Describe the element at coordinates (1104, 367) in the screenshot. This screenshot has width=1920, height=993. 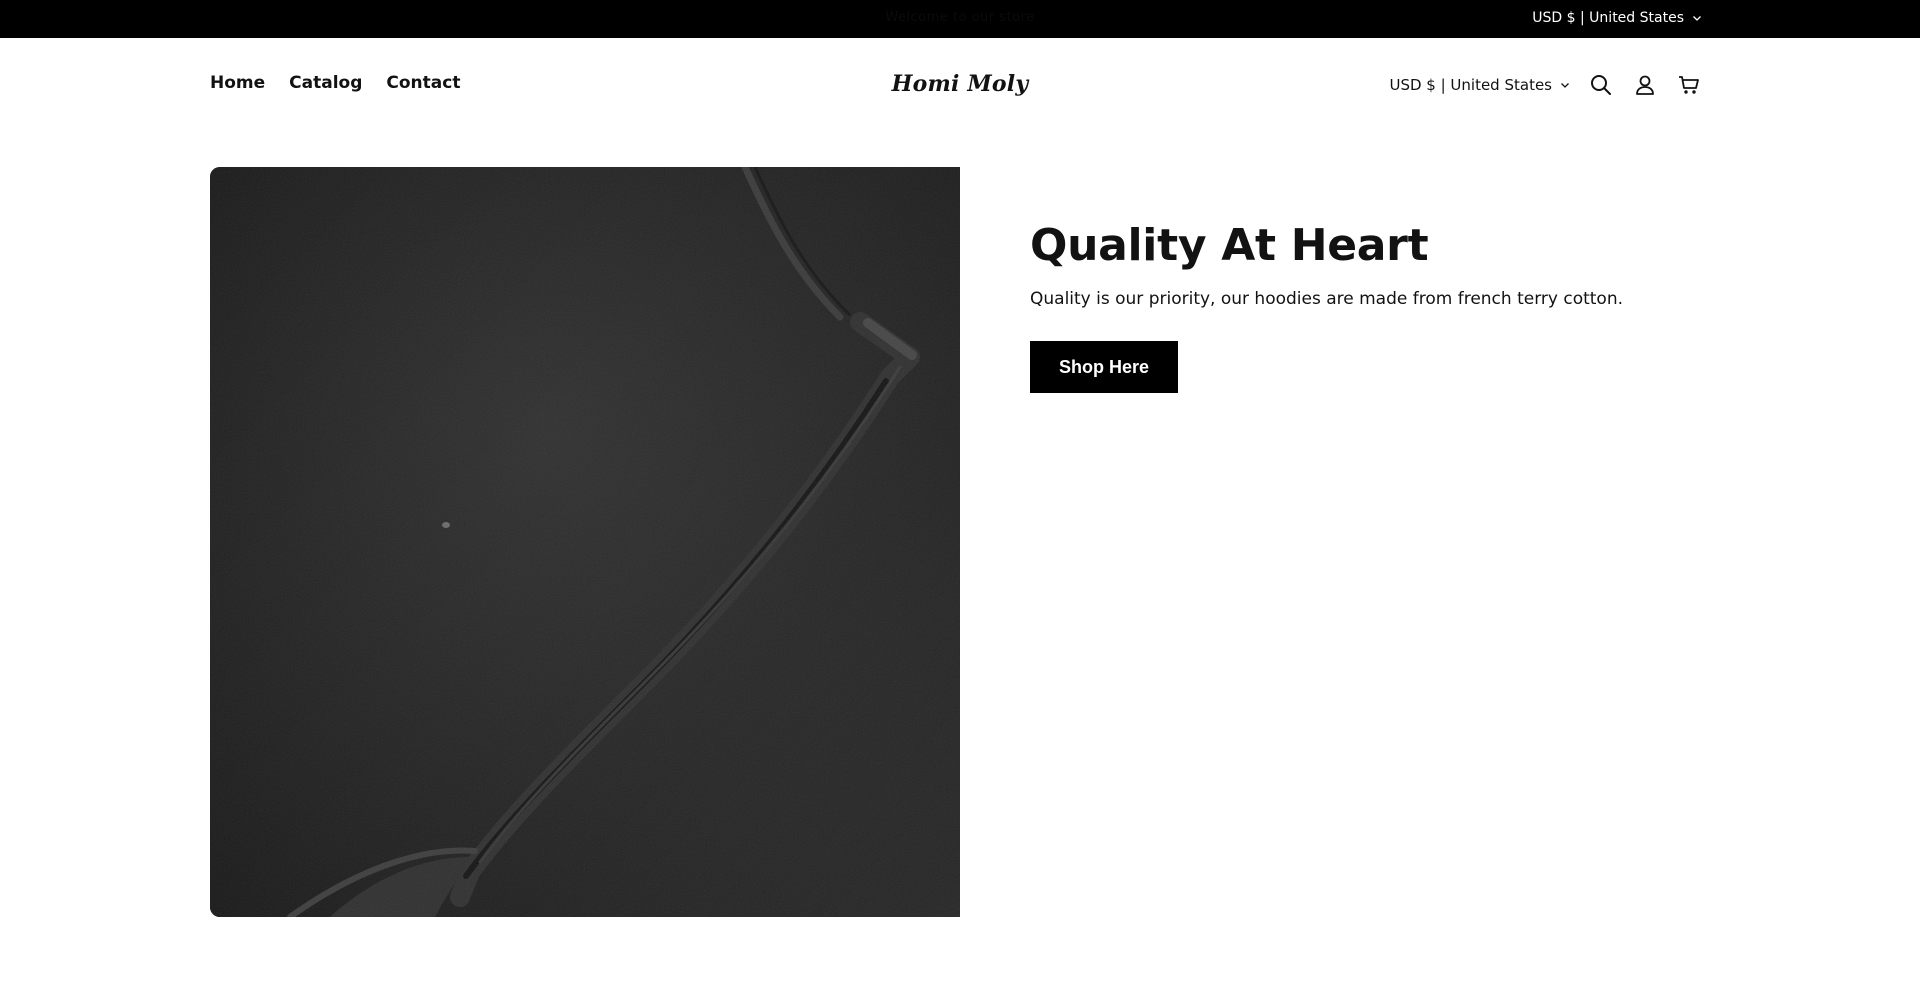
I see `shop-here-button: Shop Here` at that location.